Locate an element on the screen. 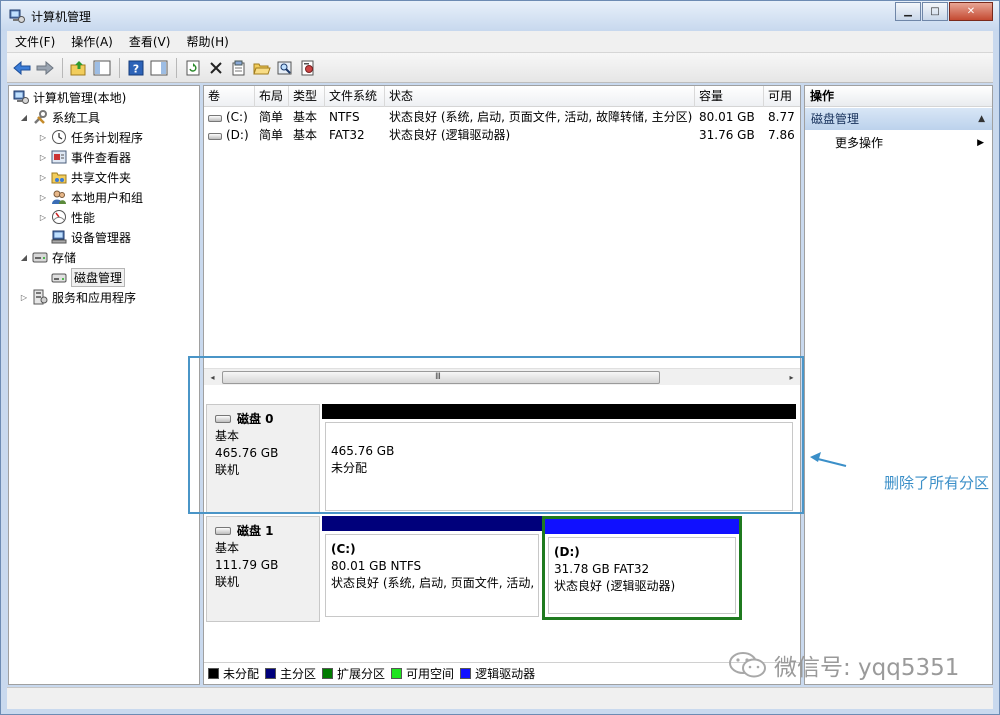 The width and height of the screenshot is (1000, 715). submenu-arrow-icon: ▶ is located at coordinates (980, 143).